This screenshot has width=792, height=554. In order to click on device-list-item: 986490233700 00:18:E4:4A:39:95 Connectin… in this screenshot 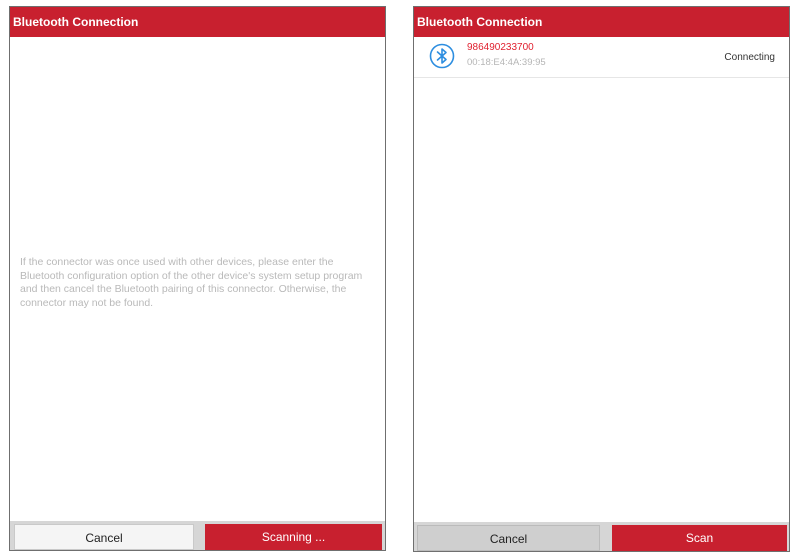, I will do `click(601, 57)`.